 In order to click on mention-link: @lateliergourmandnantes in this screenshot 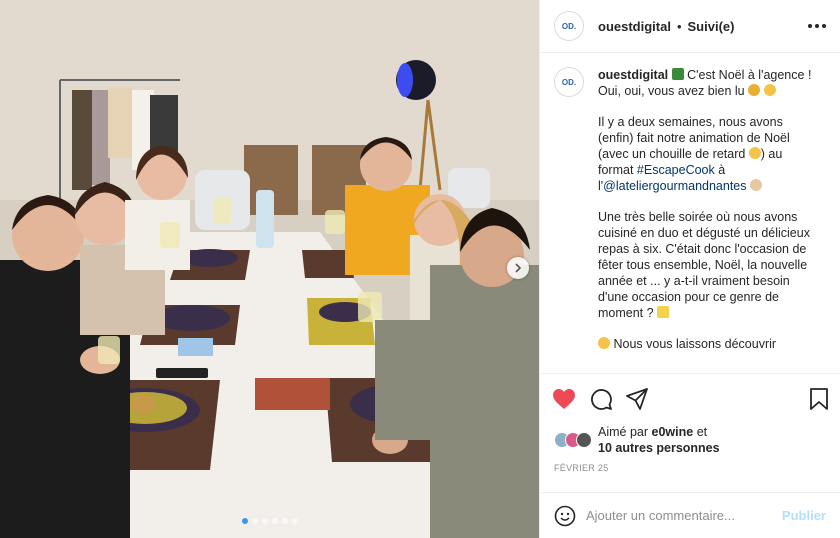, I will do `click(674, 186)`.